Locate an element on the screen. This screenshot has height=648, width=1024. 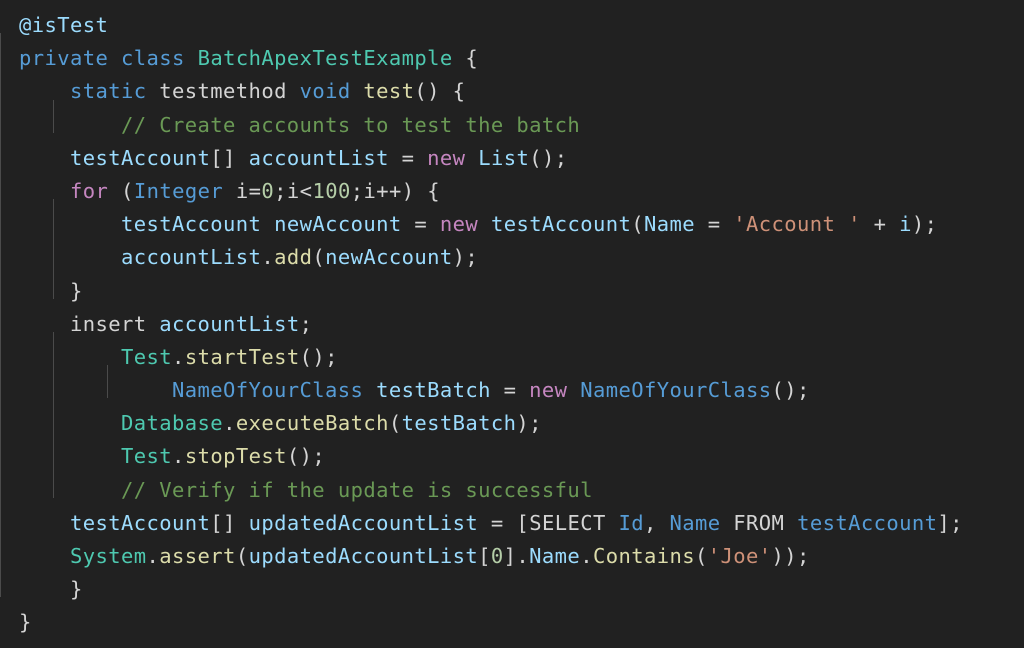
parens: () is located at coordinates (427, 91).